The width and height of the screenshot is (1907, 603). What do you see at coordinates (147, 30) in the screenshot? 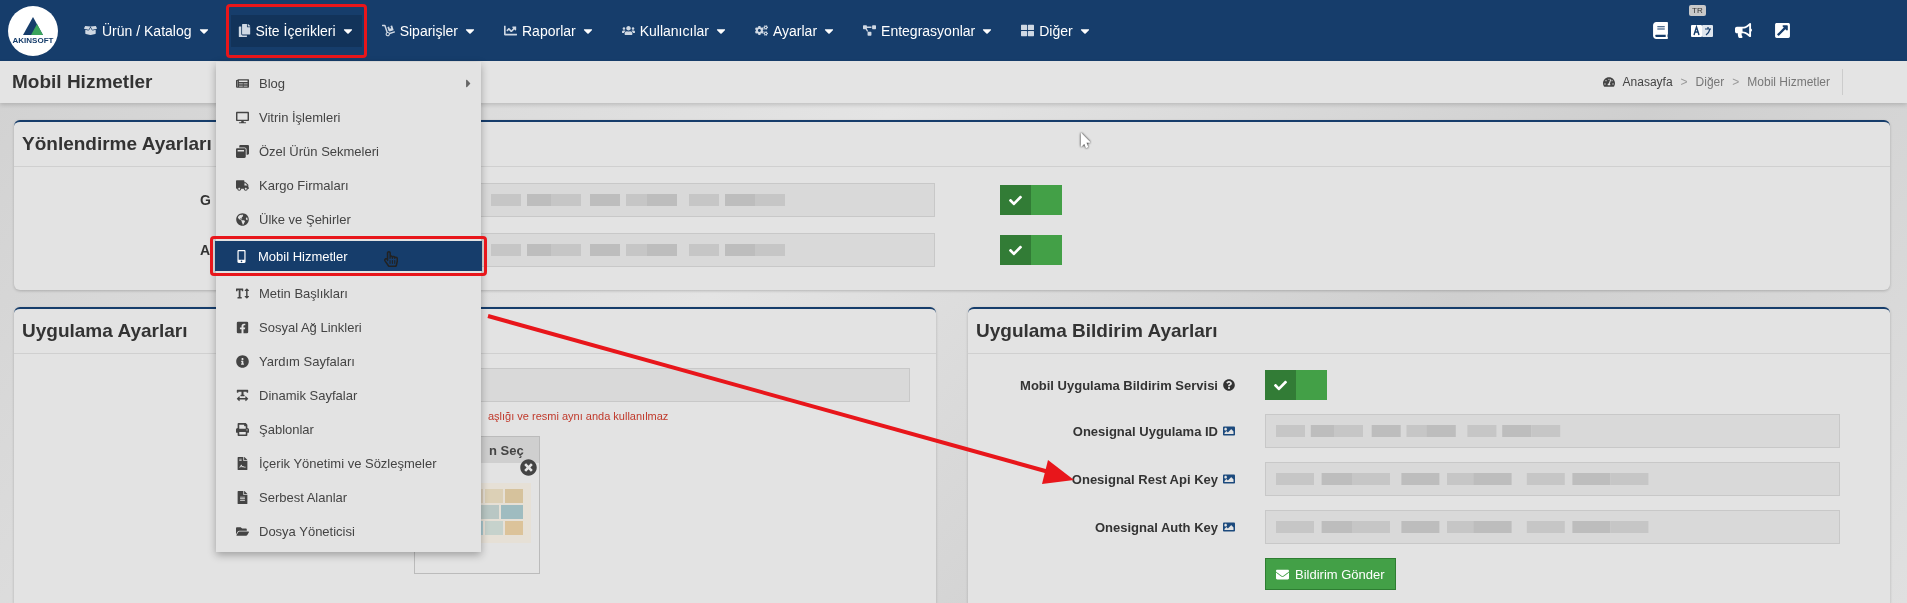
I see `nav-label: Ürün / Katalog` at bounding box center [147, 30].